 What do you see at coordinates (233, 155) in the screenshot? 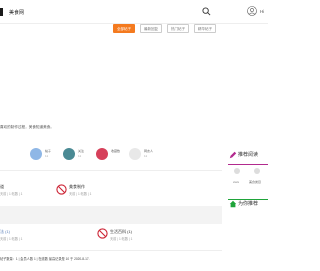
I see `pencil-icon` at bounding box center [233, 155].